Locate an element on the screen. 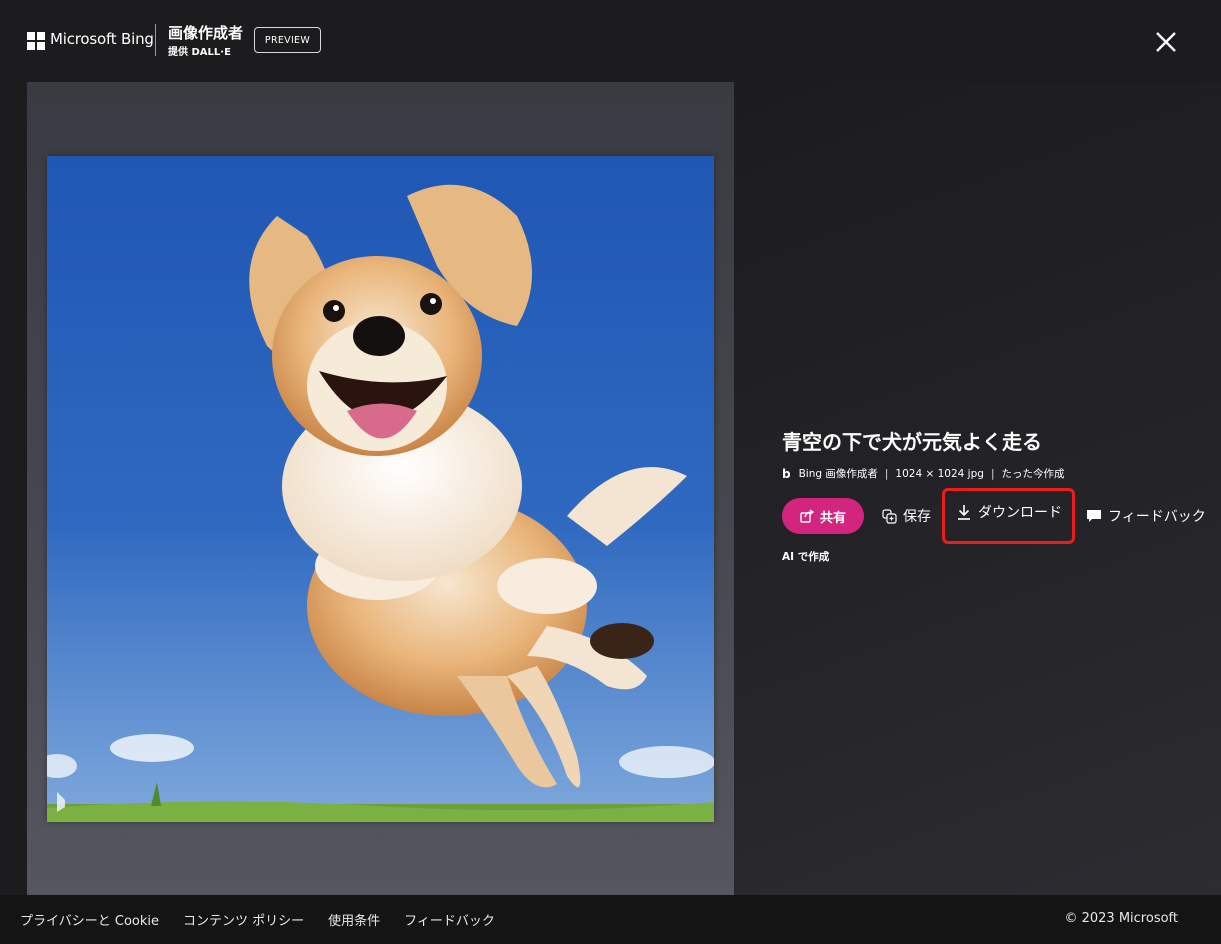 The image size is (1221, 944). image-meta: b Bing 画像作成者 | 1024 × 1024 jpg | たった今作成 is located at coordinates (923, 473).